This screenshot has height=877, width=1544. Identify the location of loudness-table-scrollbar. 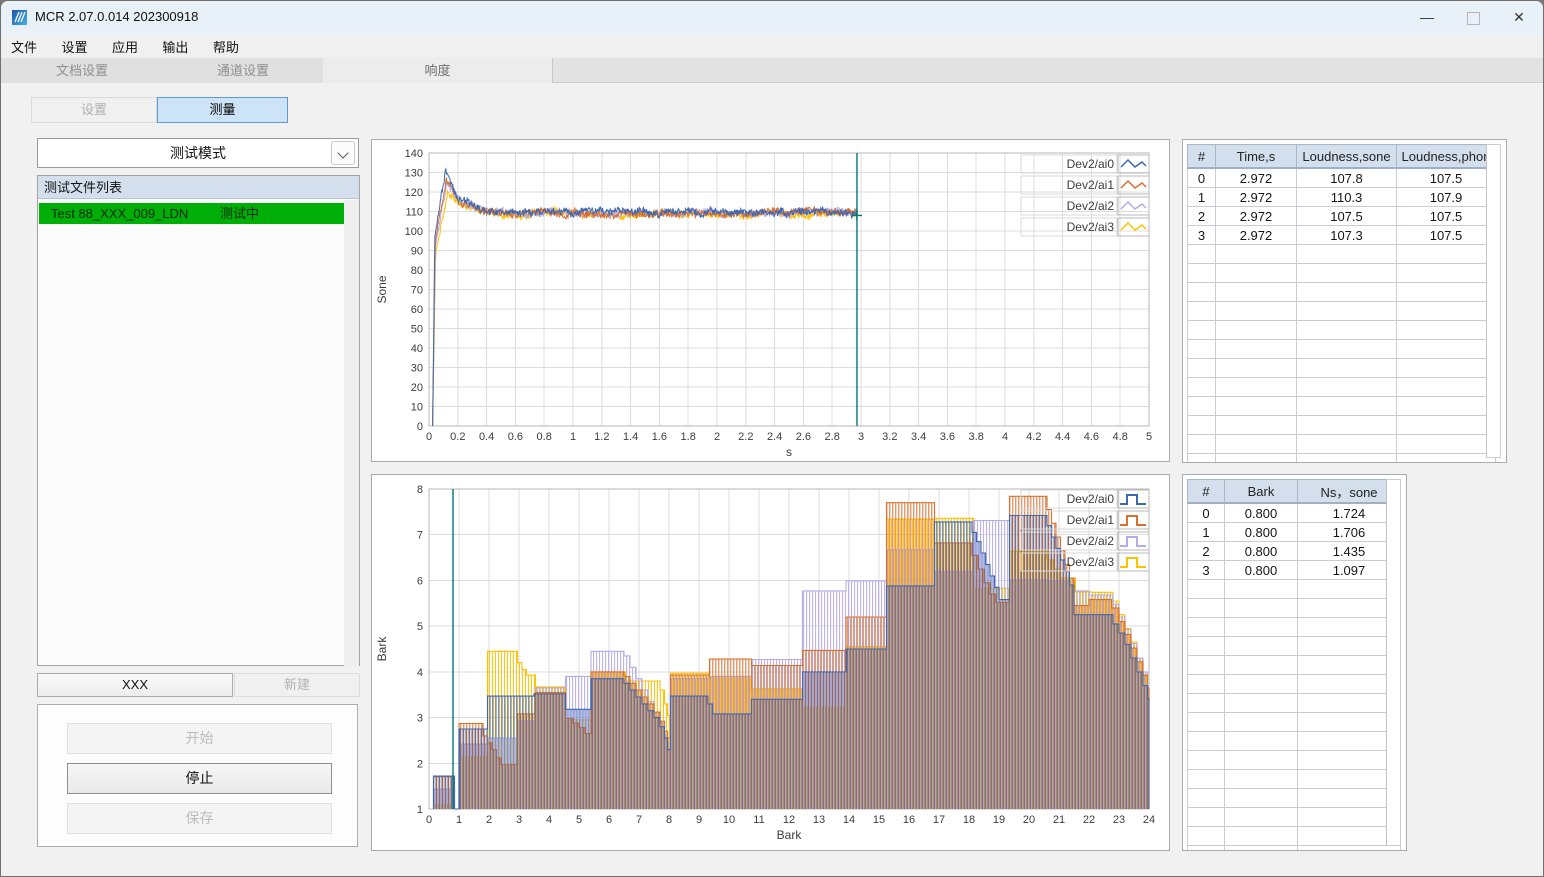
(1493, 301).